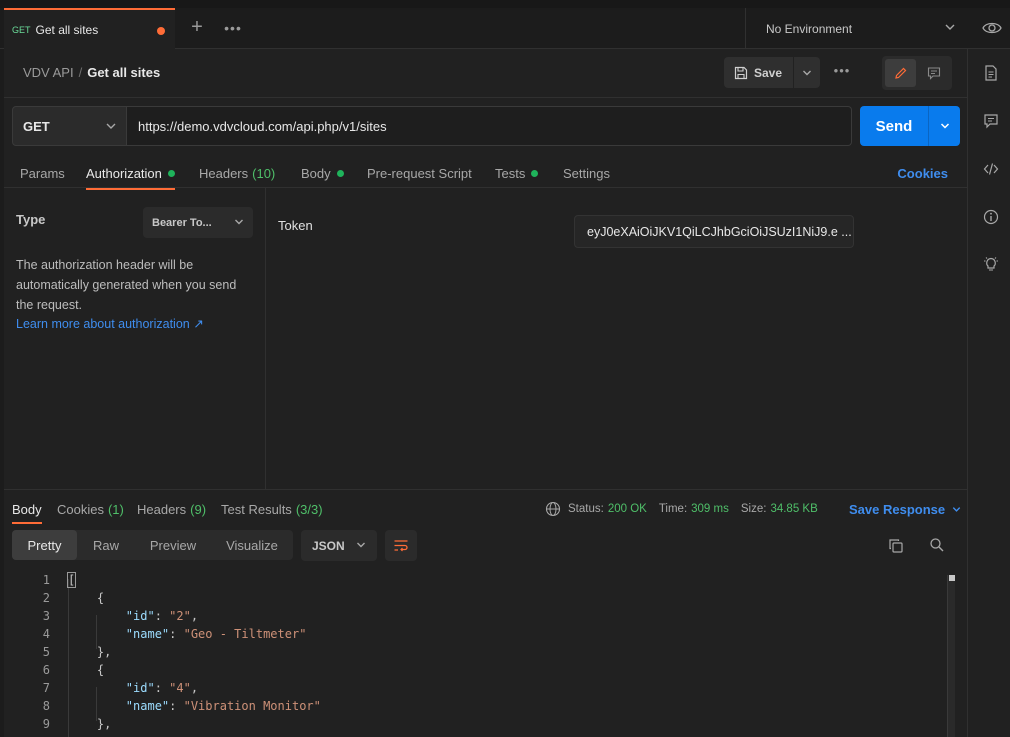 The image size is (1010, 737). Describe the element at coordinates (339, 545) in the screenshot. I see `format-select: JSON` at that location.